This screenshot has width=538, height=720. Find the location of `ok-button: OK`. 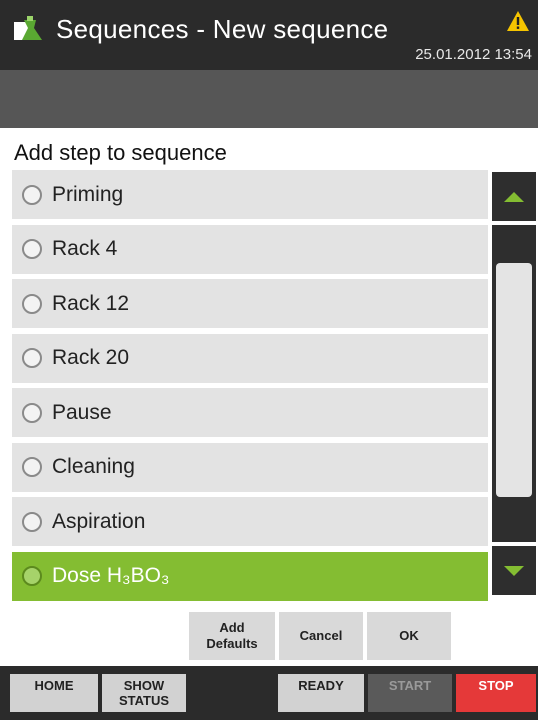

ok-button: OK is located at coordinates (409, 636).